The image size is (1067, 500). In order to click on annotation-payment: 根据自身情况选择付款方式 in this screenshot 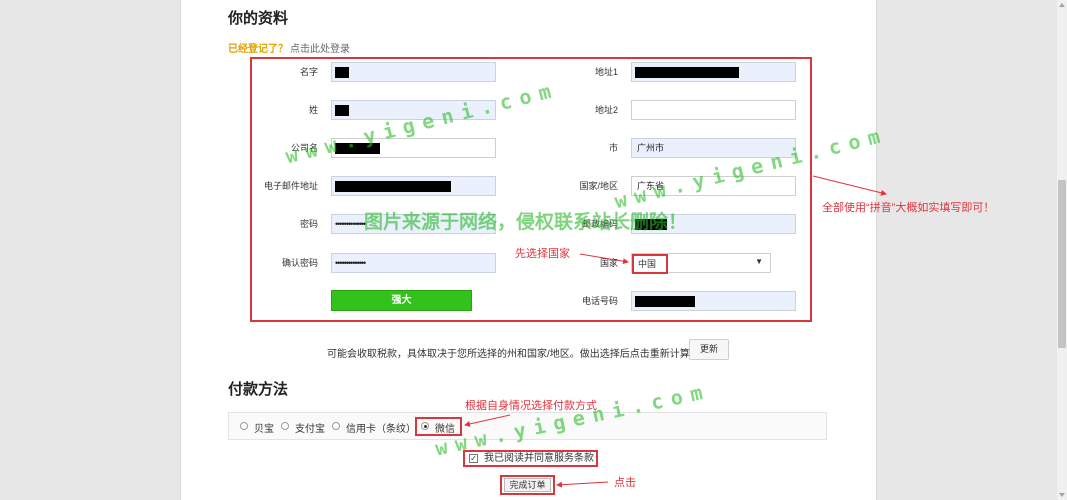, I will do `click(531, 406)`.